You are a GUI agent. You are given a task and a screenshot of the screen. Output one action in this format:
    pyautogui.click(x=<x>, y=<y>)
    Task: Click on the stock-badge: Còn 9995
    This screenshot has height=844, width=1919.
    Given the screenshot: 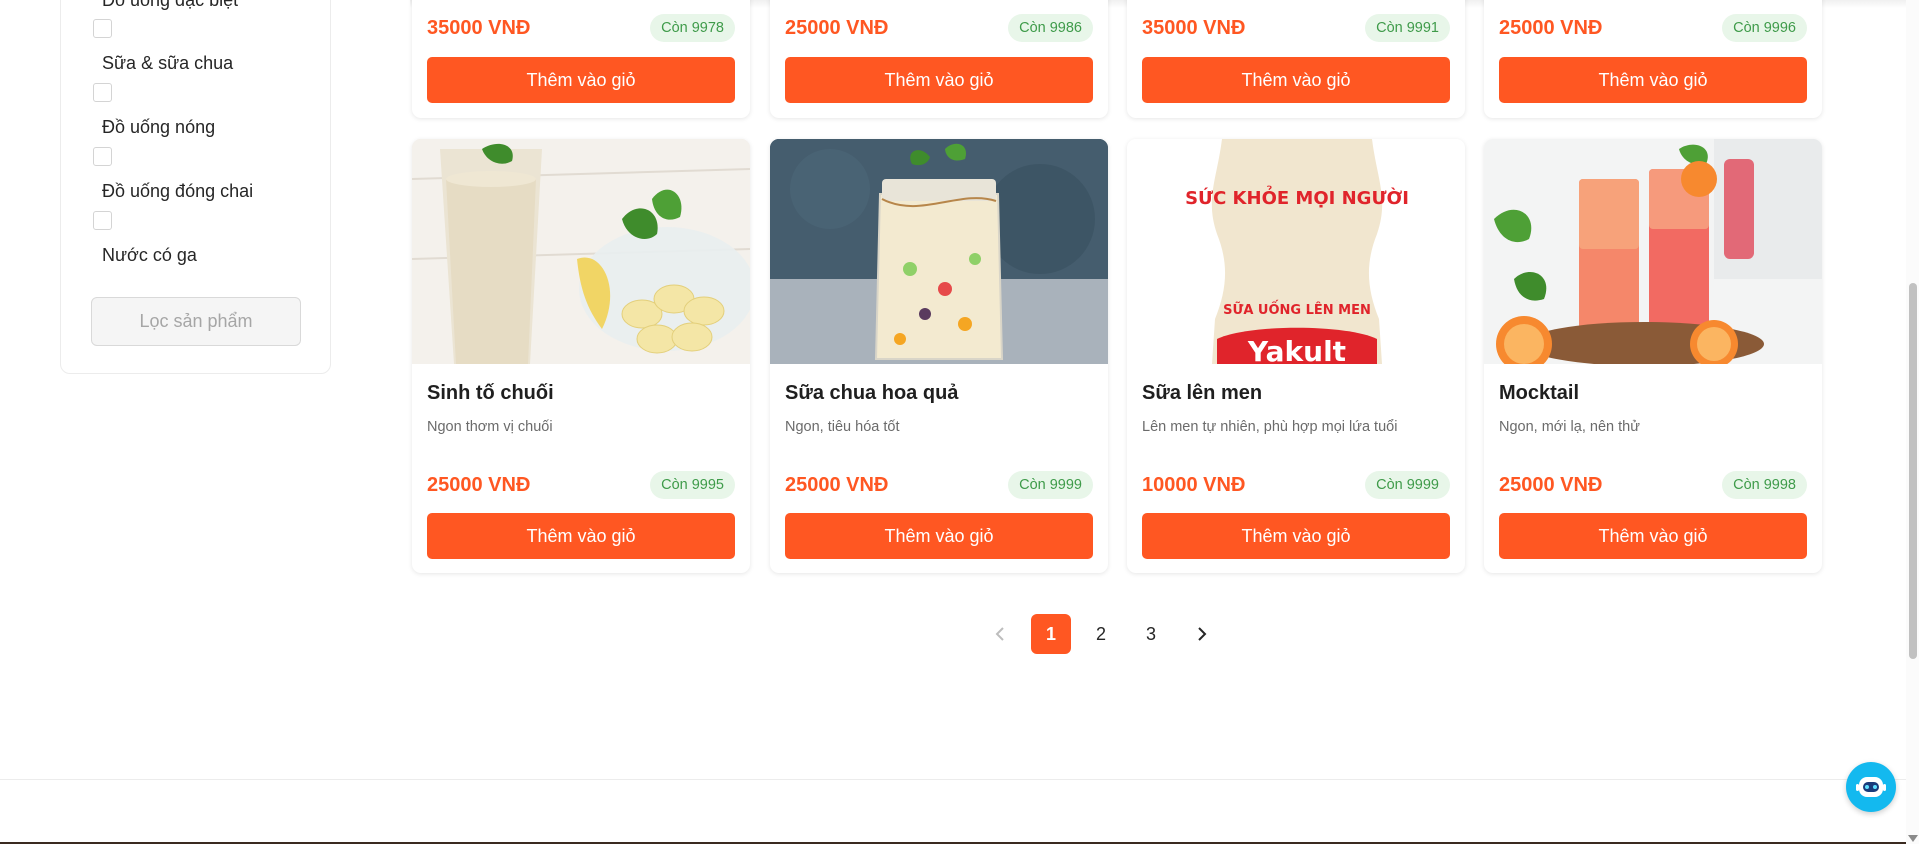 What is the action you would take?
    pyautogui.click(x=692, y=485)
    